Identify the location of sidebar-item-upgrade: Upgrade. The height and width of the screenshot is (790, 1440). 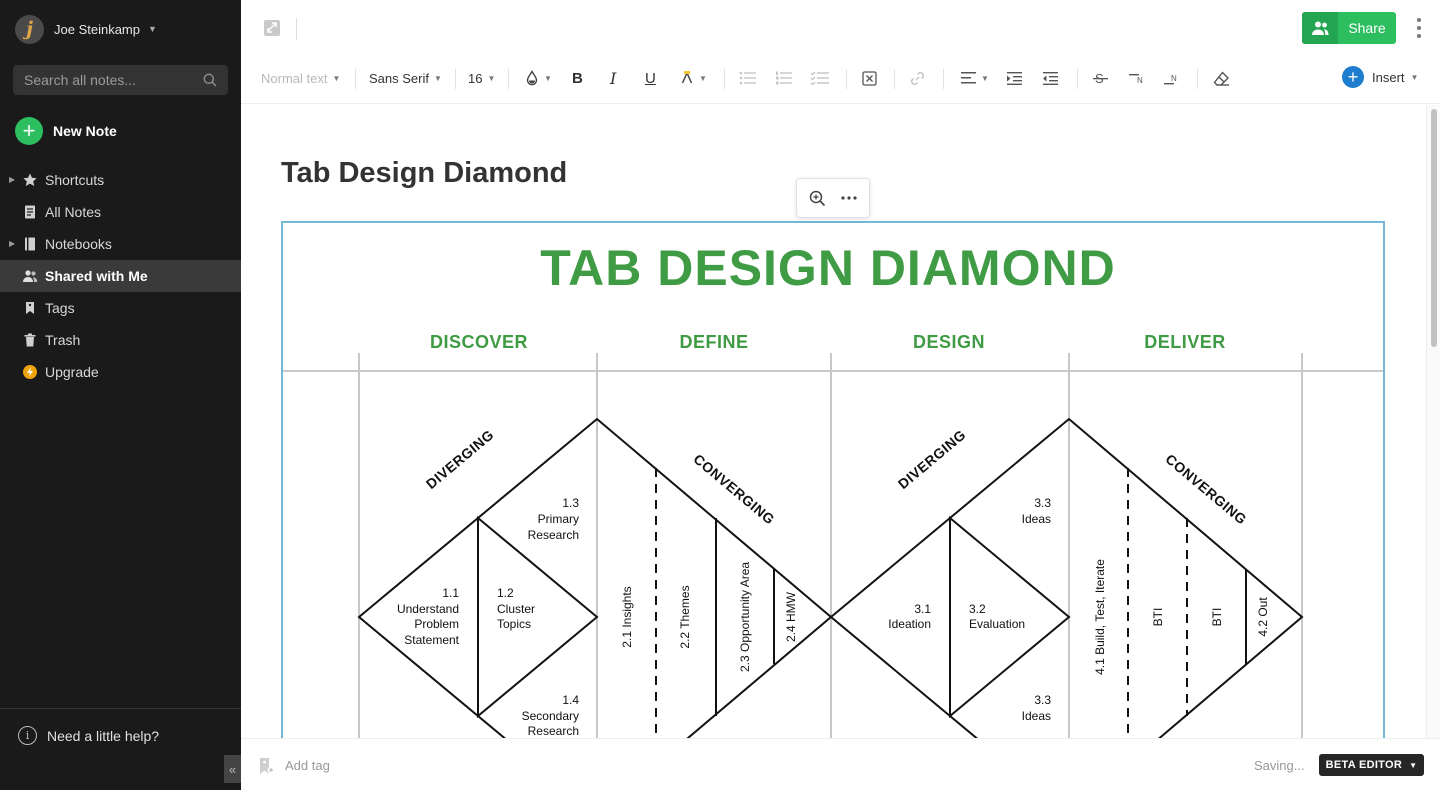
(120, 372).